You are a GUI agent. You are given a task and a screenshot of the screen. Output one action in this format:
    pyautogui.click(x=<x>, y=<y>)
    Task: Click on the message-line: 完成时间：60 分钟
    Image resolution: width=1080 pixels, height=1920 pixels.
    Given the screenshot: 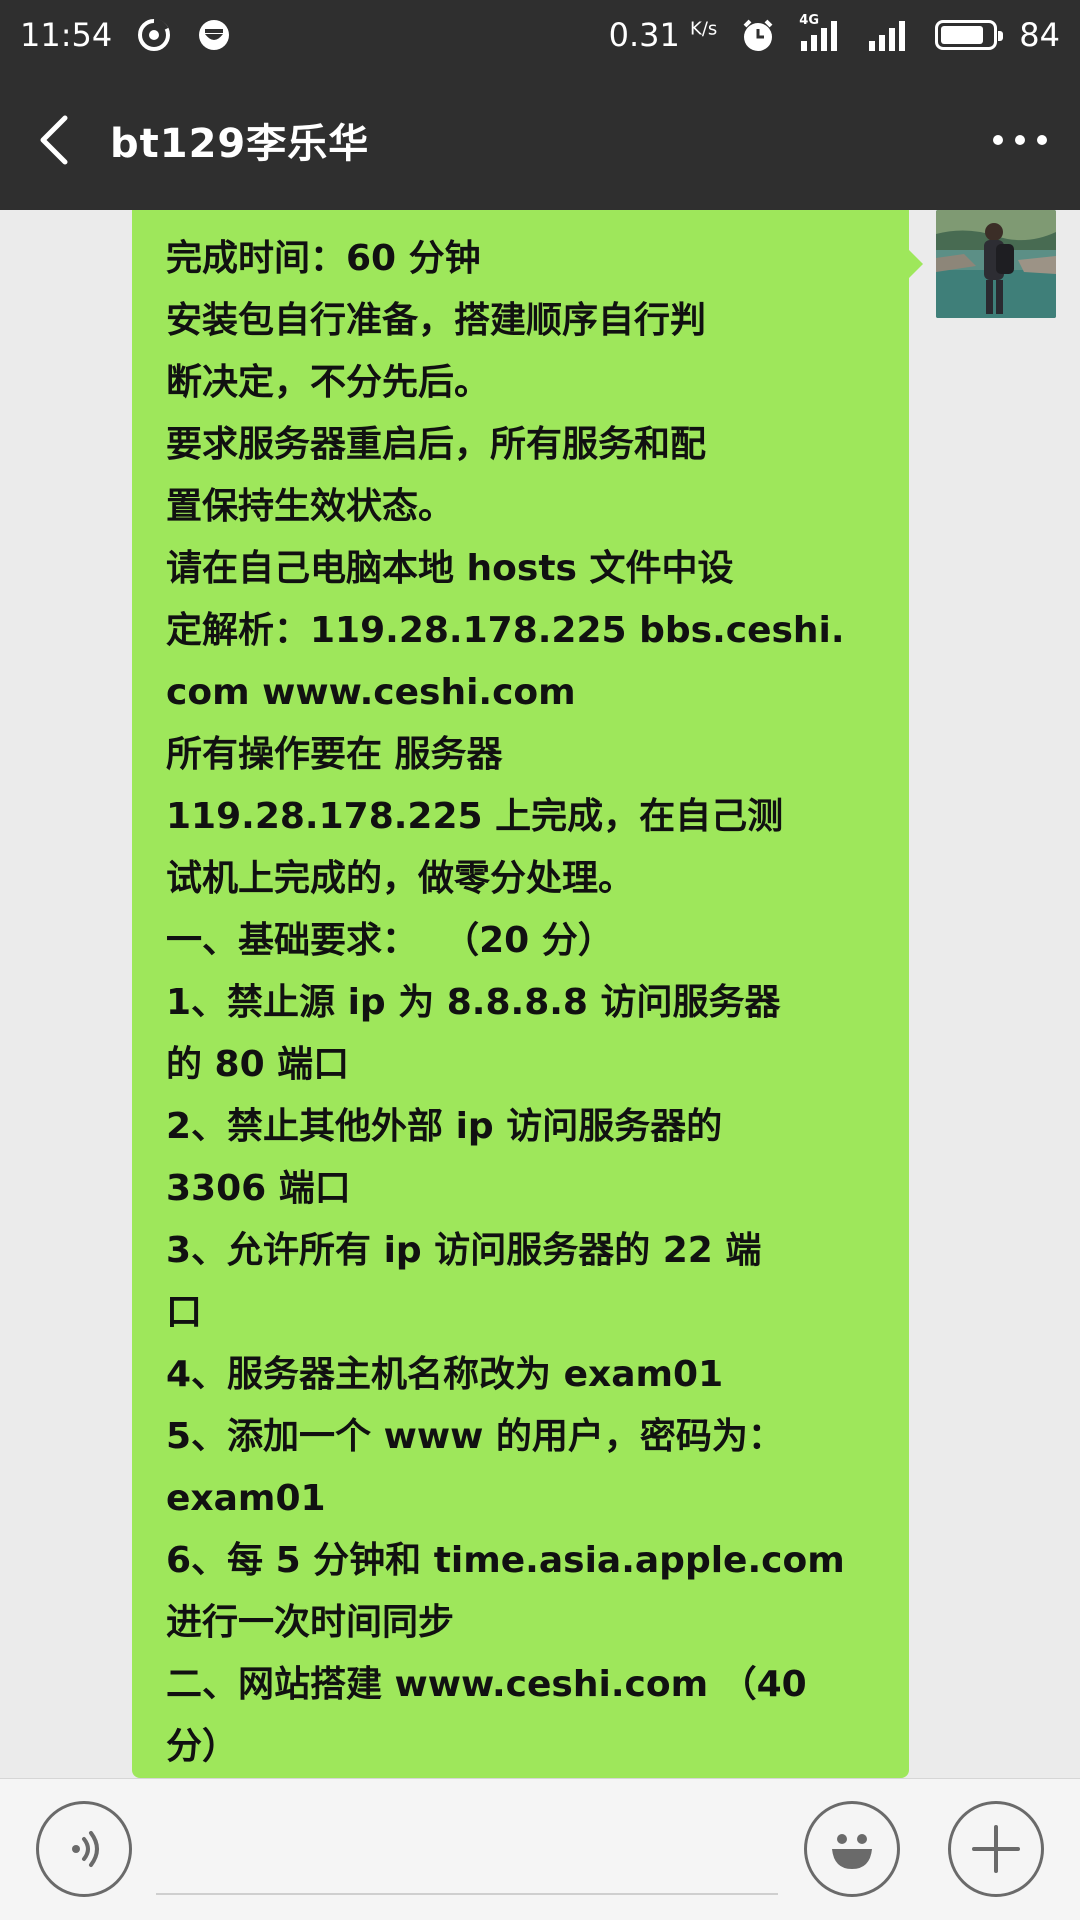 What is the action you would take?
    pyautogui.click(x=323, y=258)
    